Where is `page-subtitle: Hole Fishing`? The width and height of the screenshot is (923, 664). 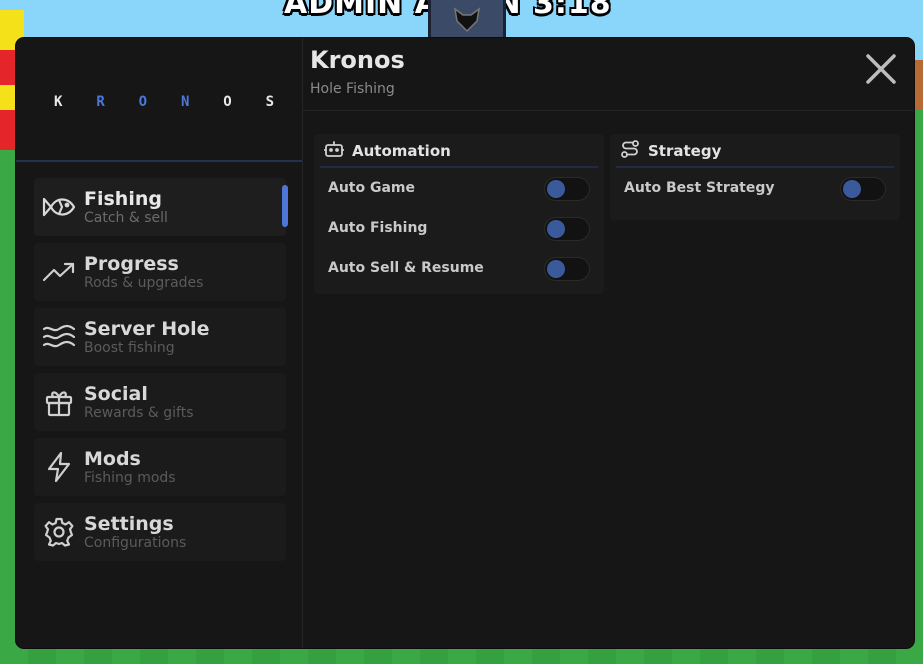 page-subtitle: Hole Fishing is located at coordinates (352, 89).